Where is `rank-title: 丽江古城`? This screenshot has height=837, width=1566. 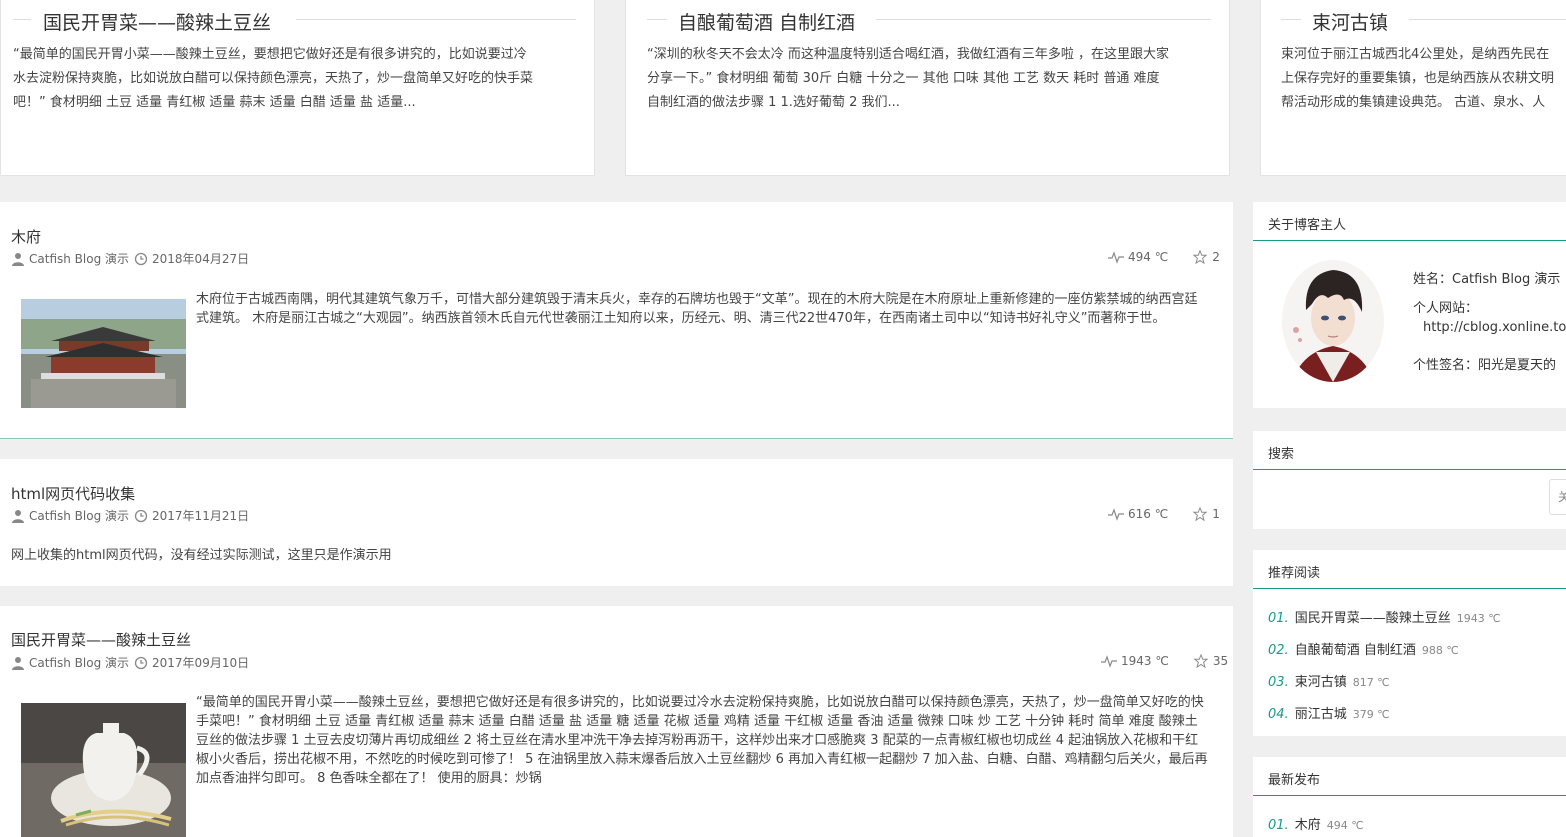
rank-title: 丽江古城 is located at coordinates (1321, 712).